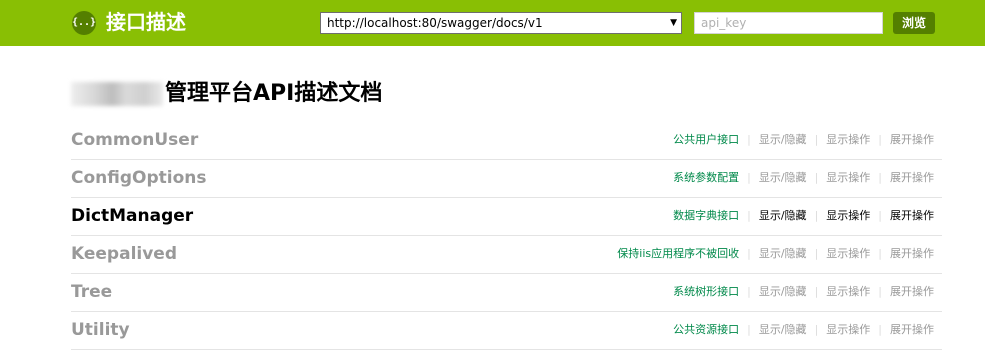 Image resolution: width=985 pixels, height=350 pixels. Describe the element at coordinates (678, 254) in the screenshot. I see `resource-description: 保持iis应用程序不被回收` at that location.